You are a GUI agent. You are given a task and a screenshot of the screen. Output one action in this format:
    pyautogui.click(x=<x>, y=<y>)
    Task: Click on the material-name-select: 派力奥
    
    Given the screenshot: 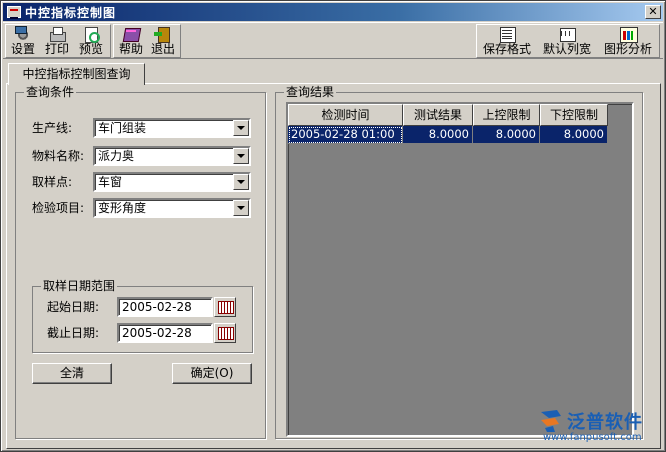 What is the action you would take?
    pyautogui.click(x=172, y=156)
    